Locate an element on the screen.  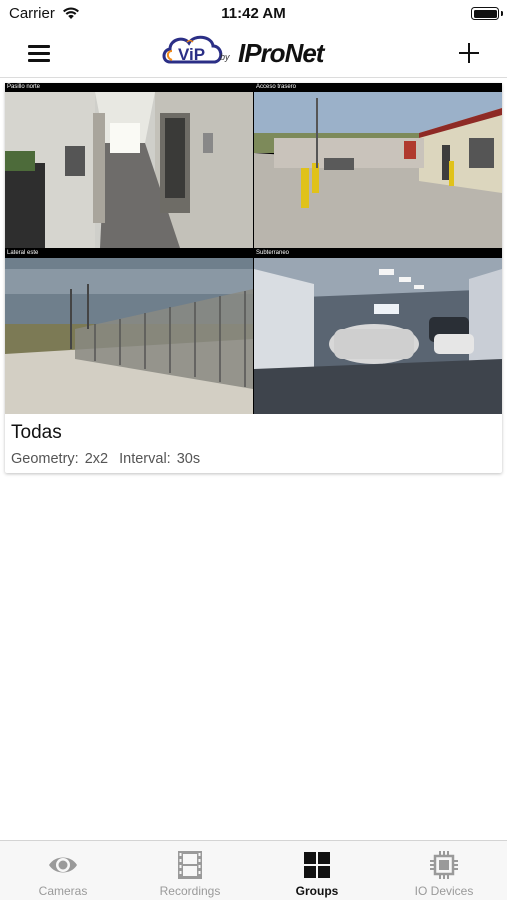
geometry-label: Geometry: is located at coordinates (45, 459).